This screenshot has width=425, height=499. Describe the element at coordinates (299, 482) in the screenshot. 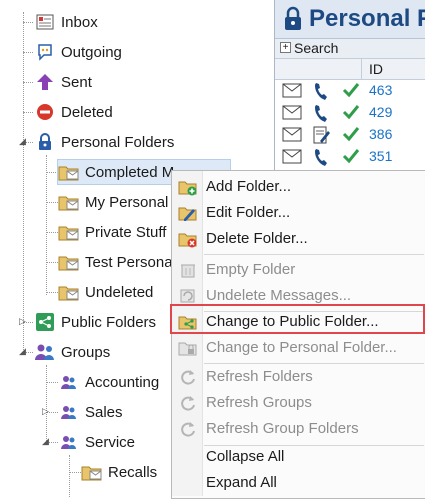

I see `menu-item-expand-all: Expand All` at that location.